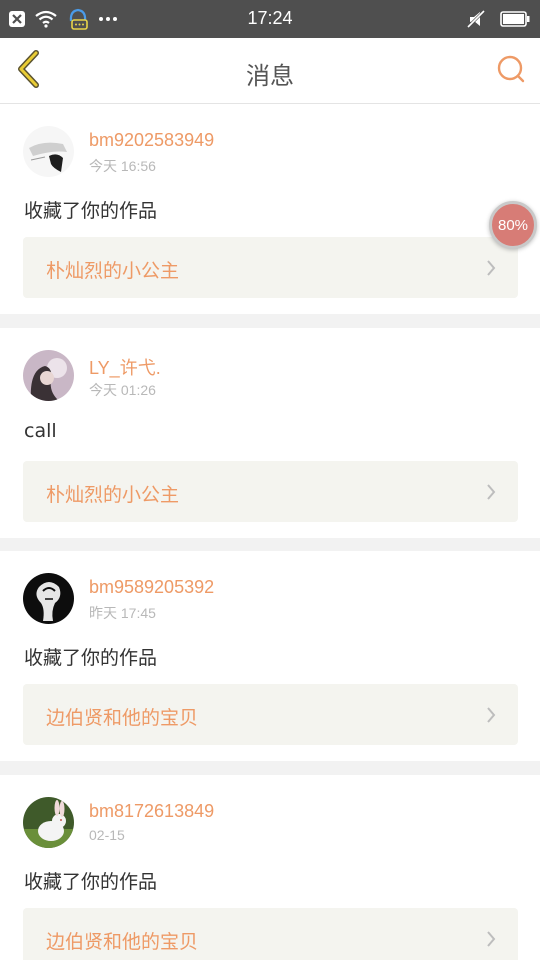  I want to click on message-username: bm9202583949, so click(151, 140).